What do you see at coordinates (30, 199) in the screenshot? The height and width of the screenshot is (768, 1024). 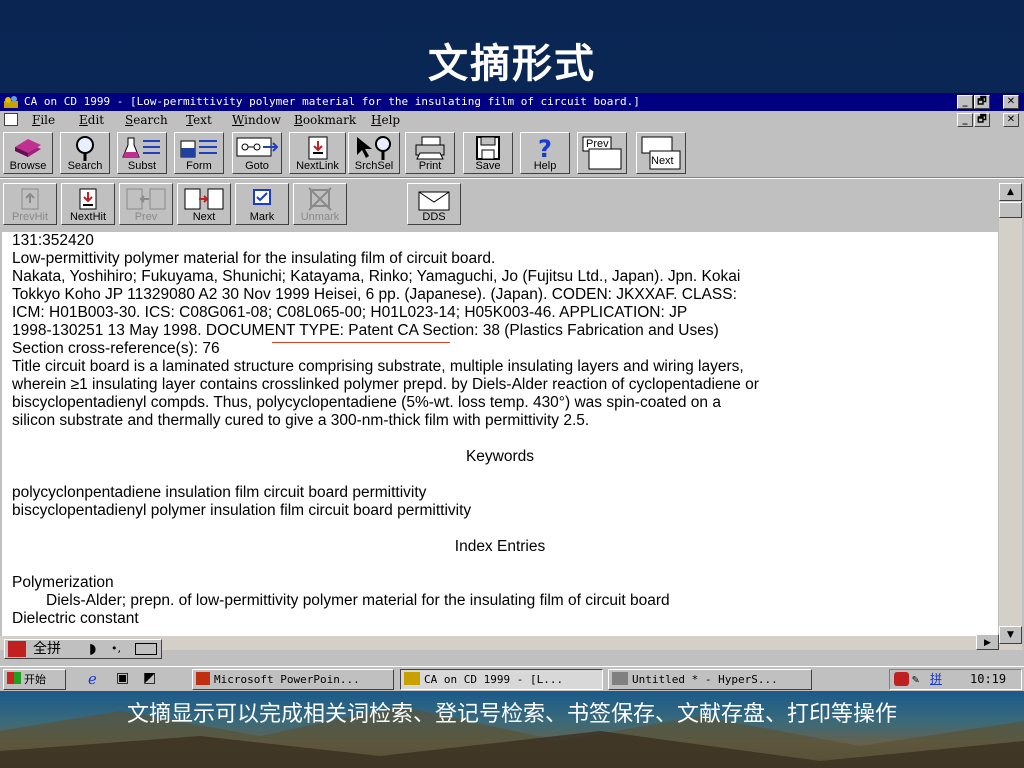 I see `prevhit-icon` at bounding box center [30, 199].